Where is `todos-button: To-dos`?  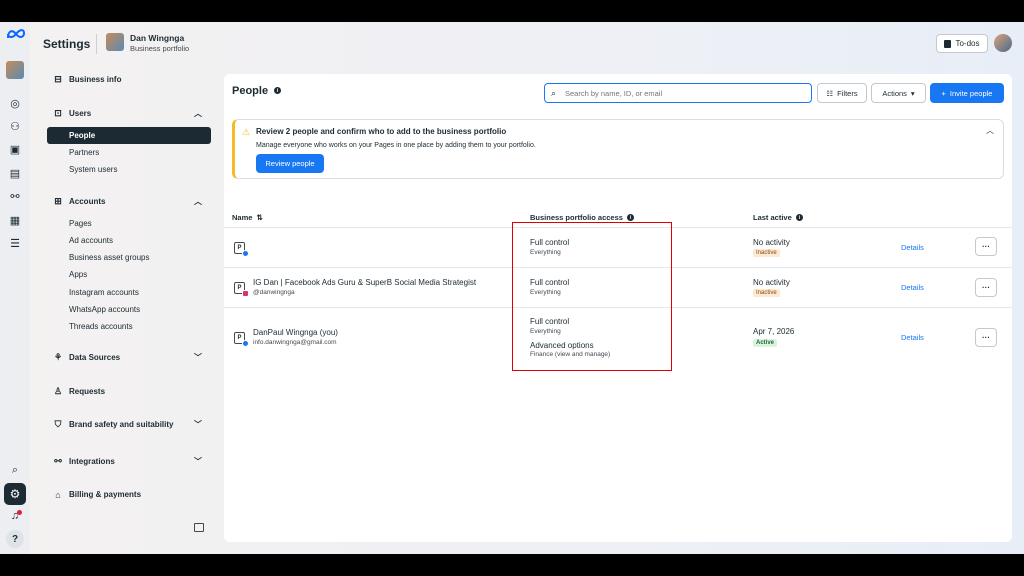
todos-button: To-dos is located at coordinates (962, 43).